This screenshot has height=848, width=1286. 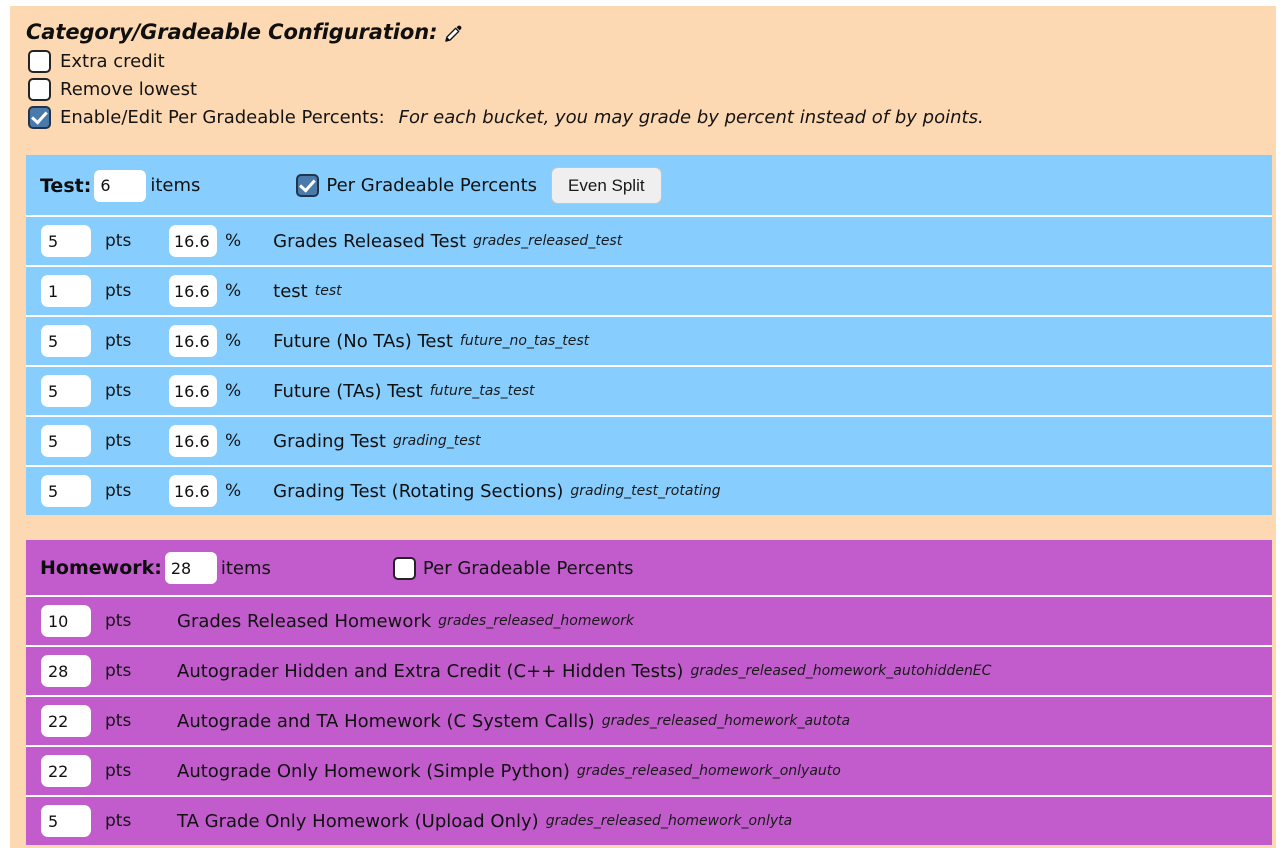 What do you see at coordinates (304, 621) in the screenshot?
I see `gradeable-title: Grades Released Homework` at bounding box center [304, 621].